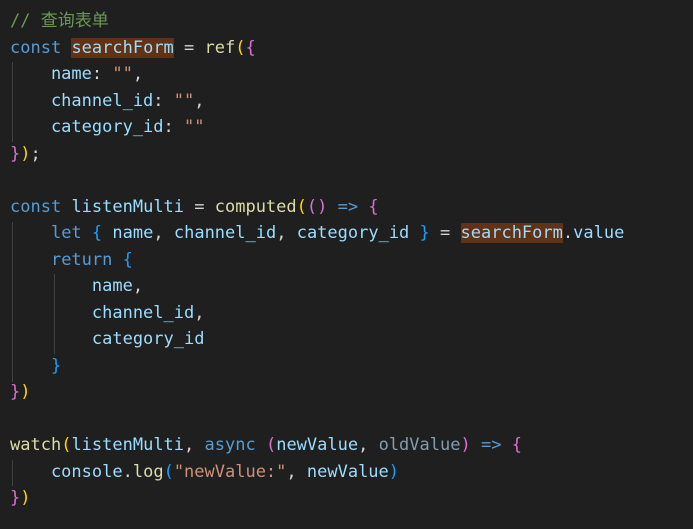  I want to click on code-token: computed, so click(255, 206).